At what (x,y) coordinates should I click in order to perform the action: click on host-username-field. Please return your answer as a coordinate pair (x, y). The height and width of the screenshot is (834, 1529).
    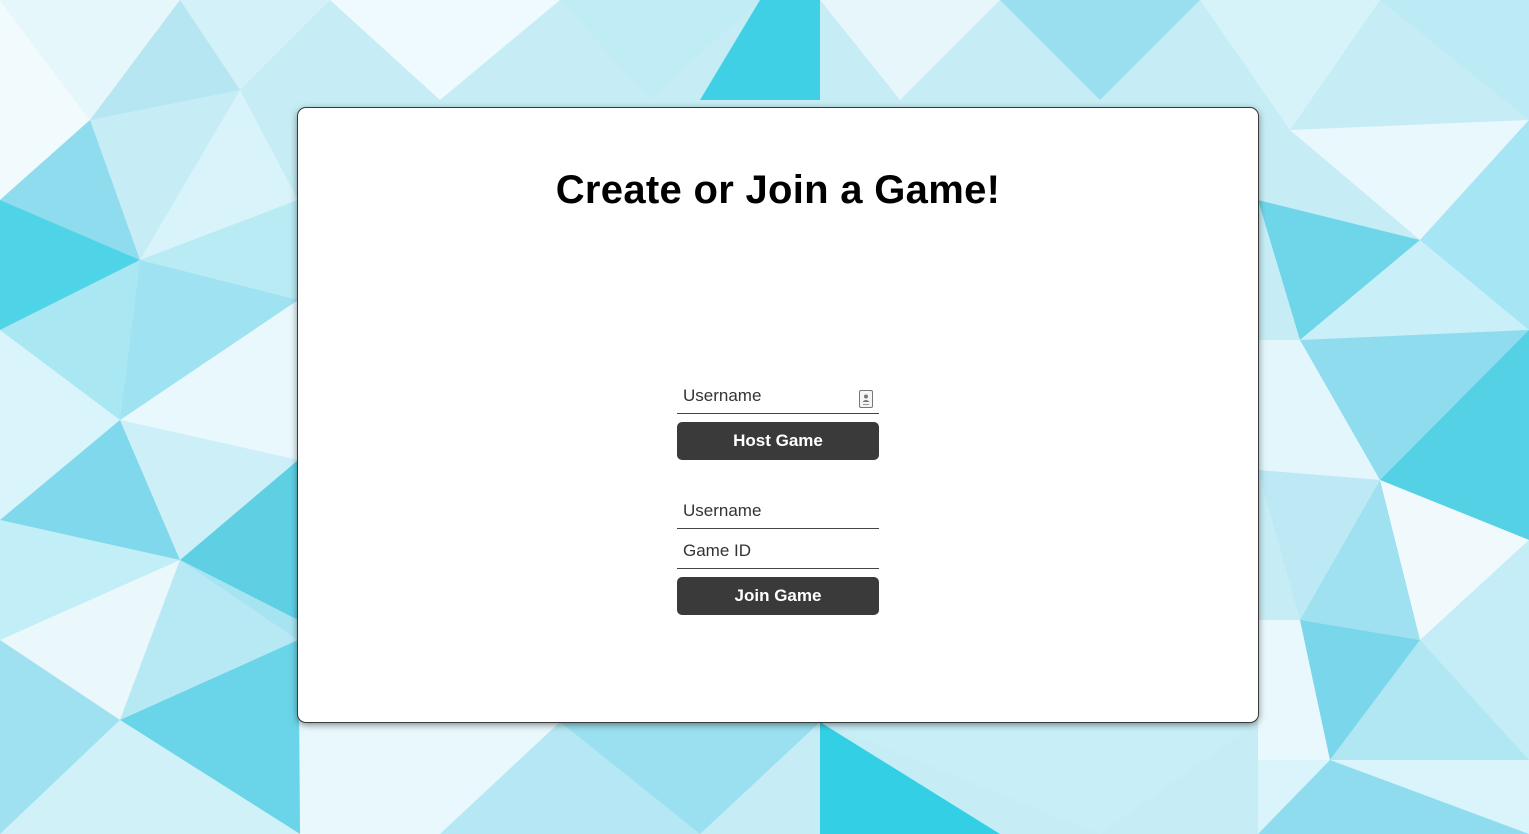
    Looking at the image, I should click on (778, 398).